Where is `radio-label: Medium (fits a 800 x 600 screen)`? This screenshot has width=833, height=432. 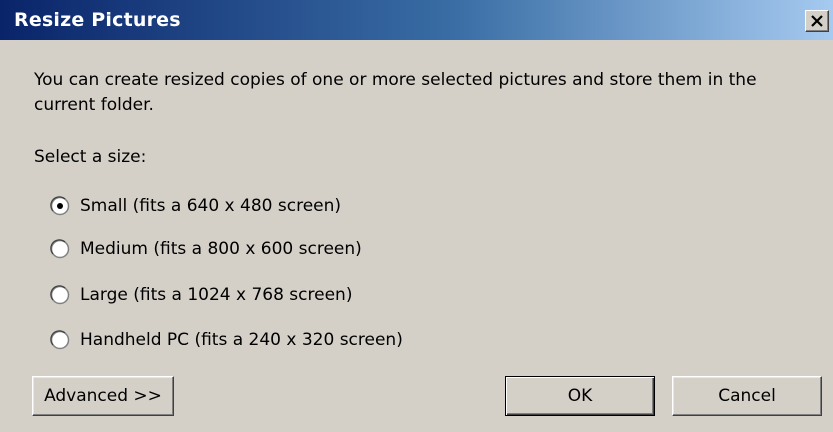
radio-label: Medium (fits a 800 x 600 screen) is located at coordinates (221, 249).